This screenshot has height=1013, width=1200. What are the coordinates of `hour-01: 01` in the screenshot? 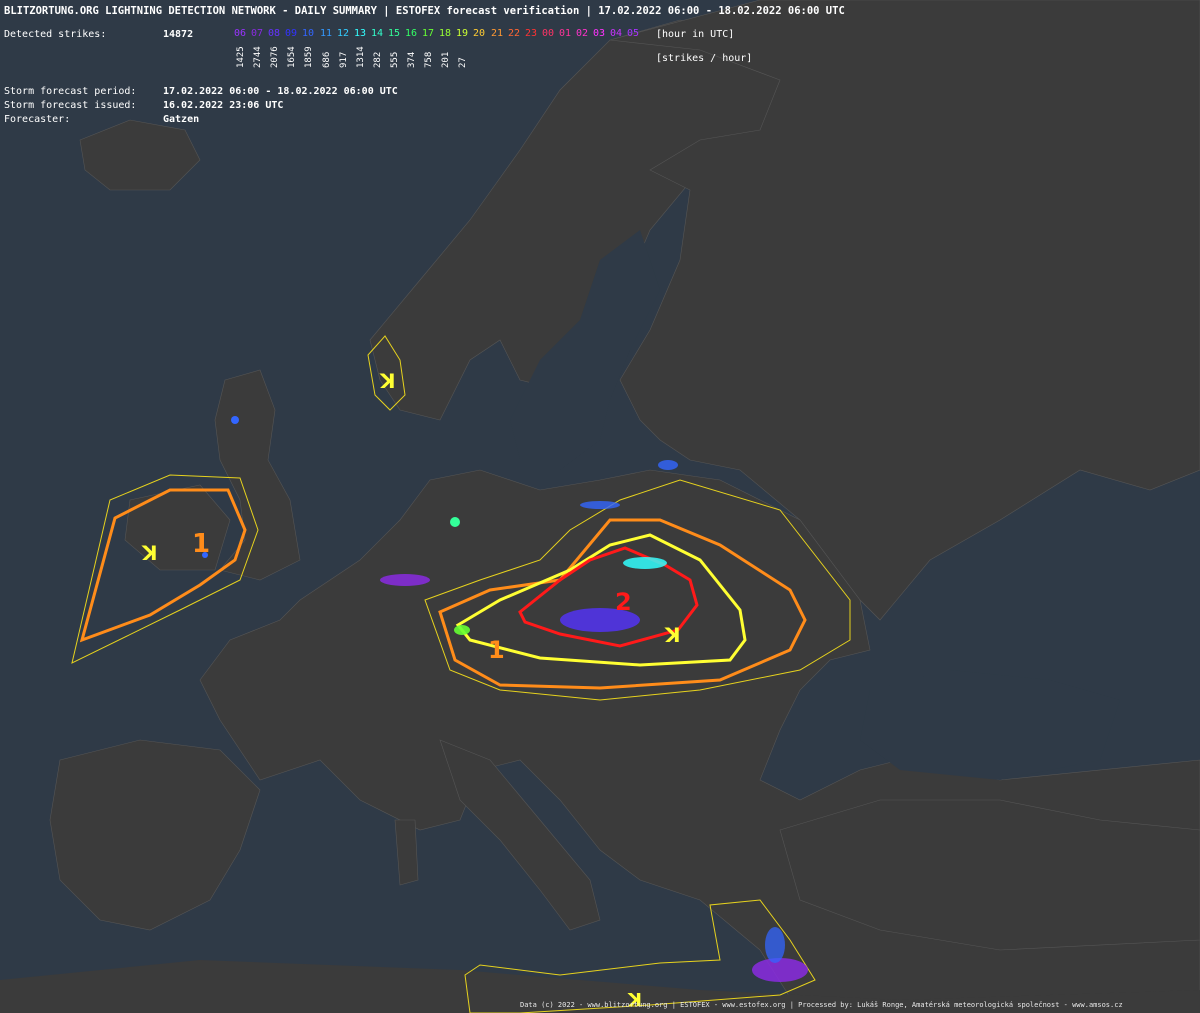 It's located at (565, 33).